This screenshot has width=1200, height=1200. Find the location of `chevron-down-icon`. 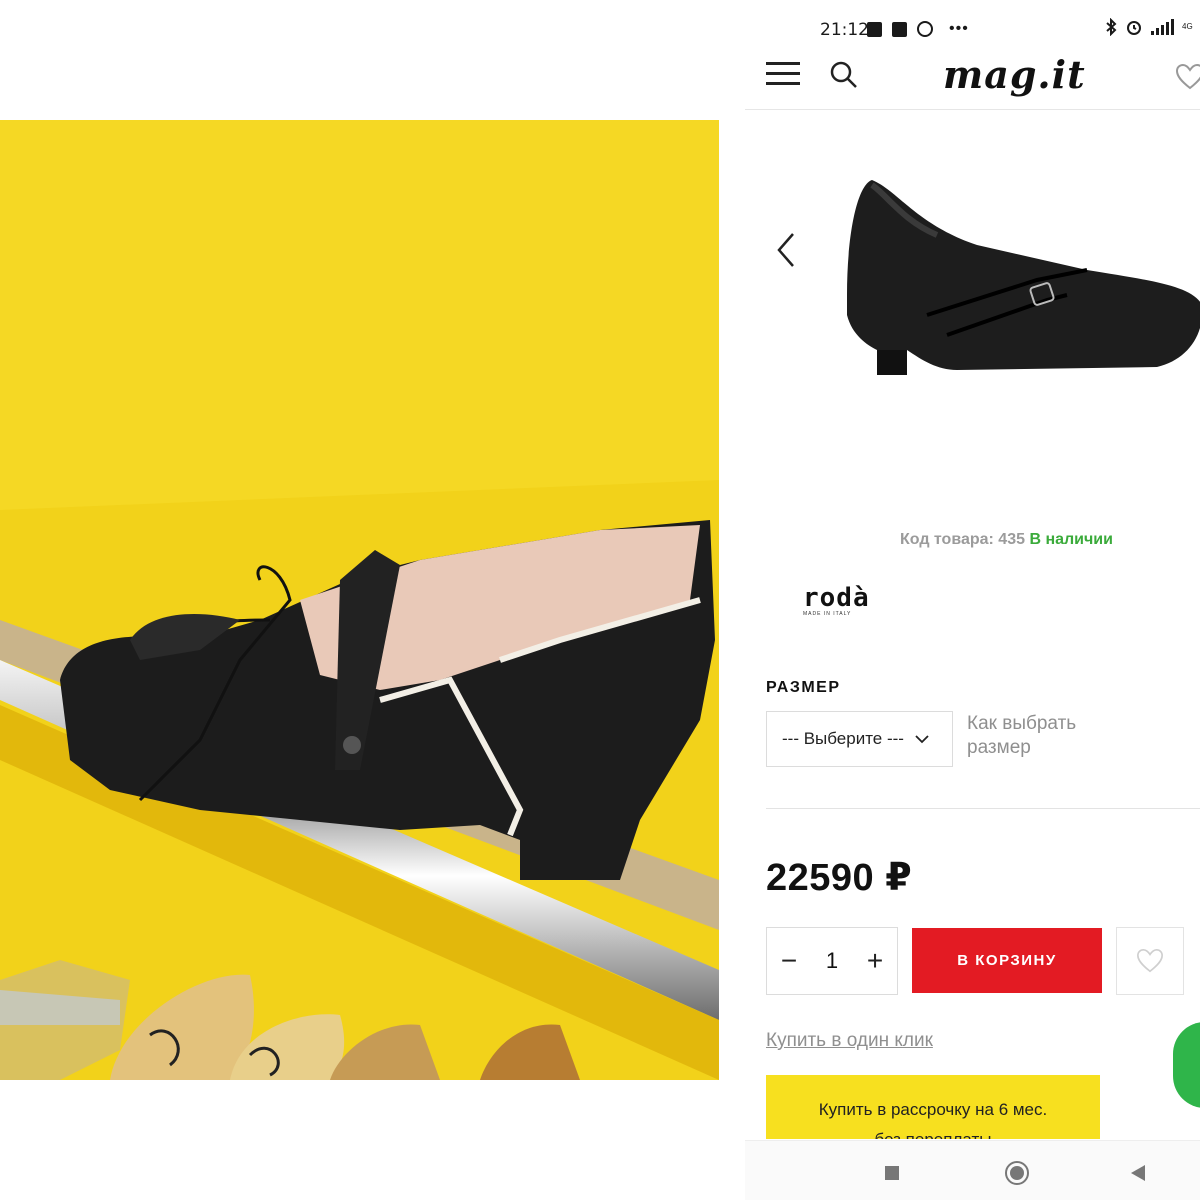

chevron-down-icon is located at coordinates (922, 739).